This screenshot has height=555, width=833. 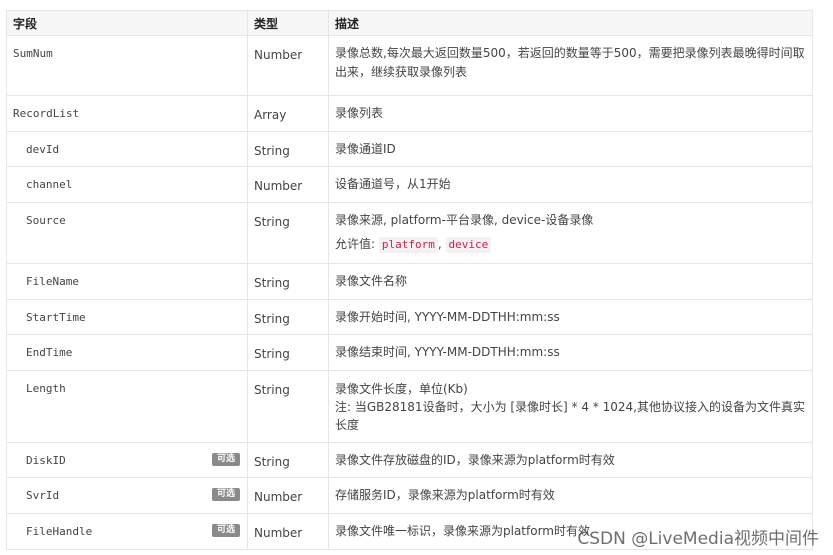 What do you see at coordinates (127, 149) in the screenshot?
I see `field-name: devId` at bounding box center [127, 149].